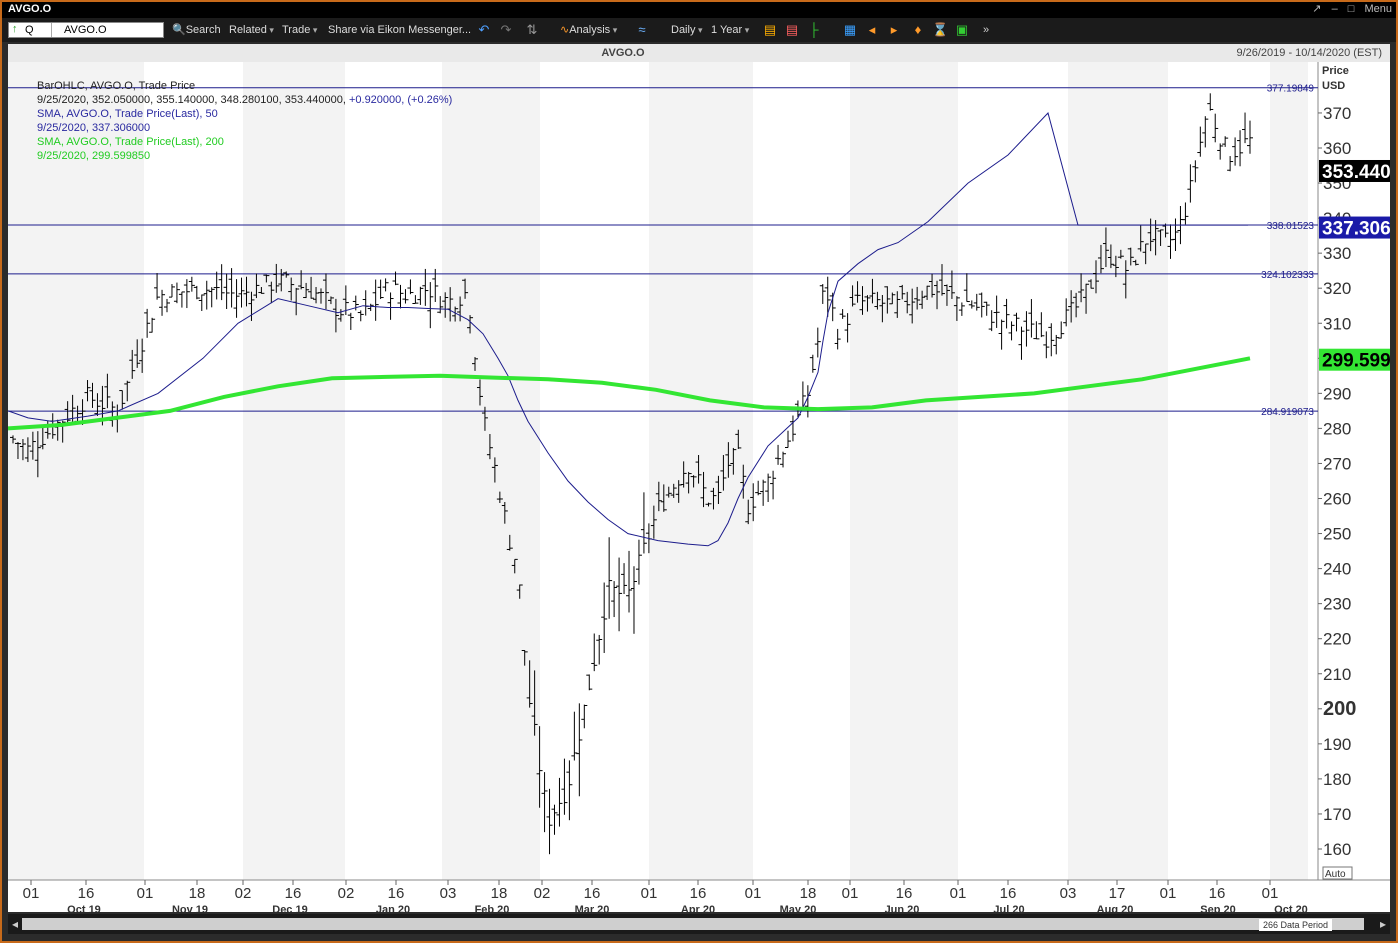 The height and width of the screenshot is (943, 1398). Describe the element at coordinates (814, 30) in the screenshot. I see `indicator-icon: ├` at that location.